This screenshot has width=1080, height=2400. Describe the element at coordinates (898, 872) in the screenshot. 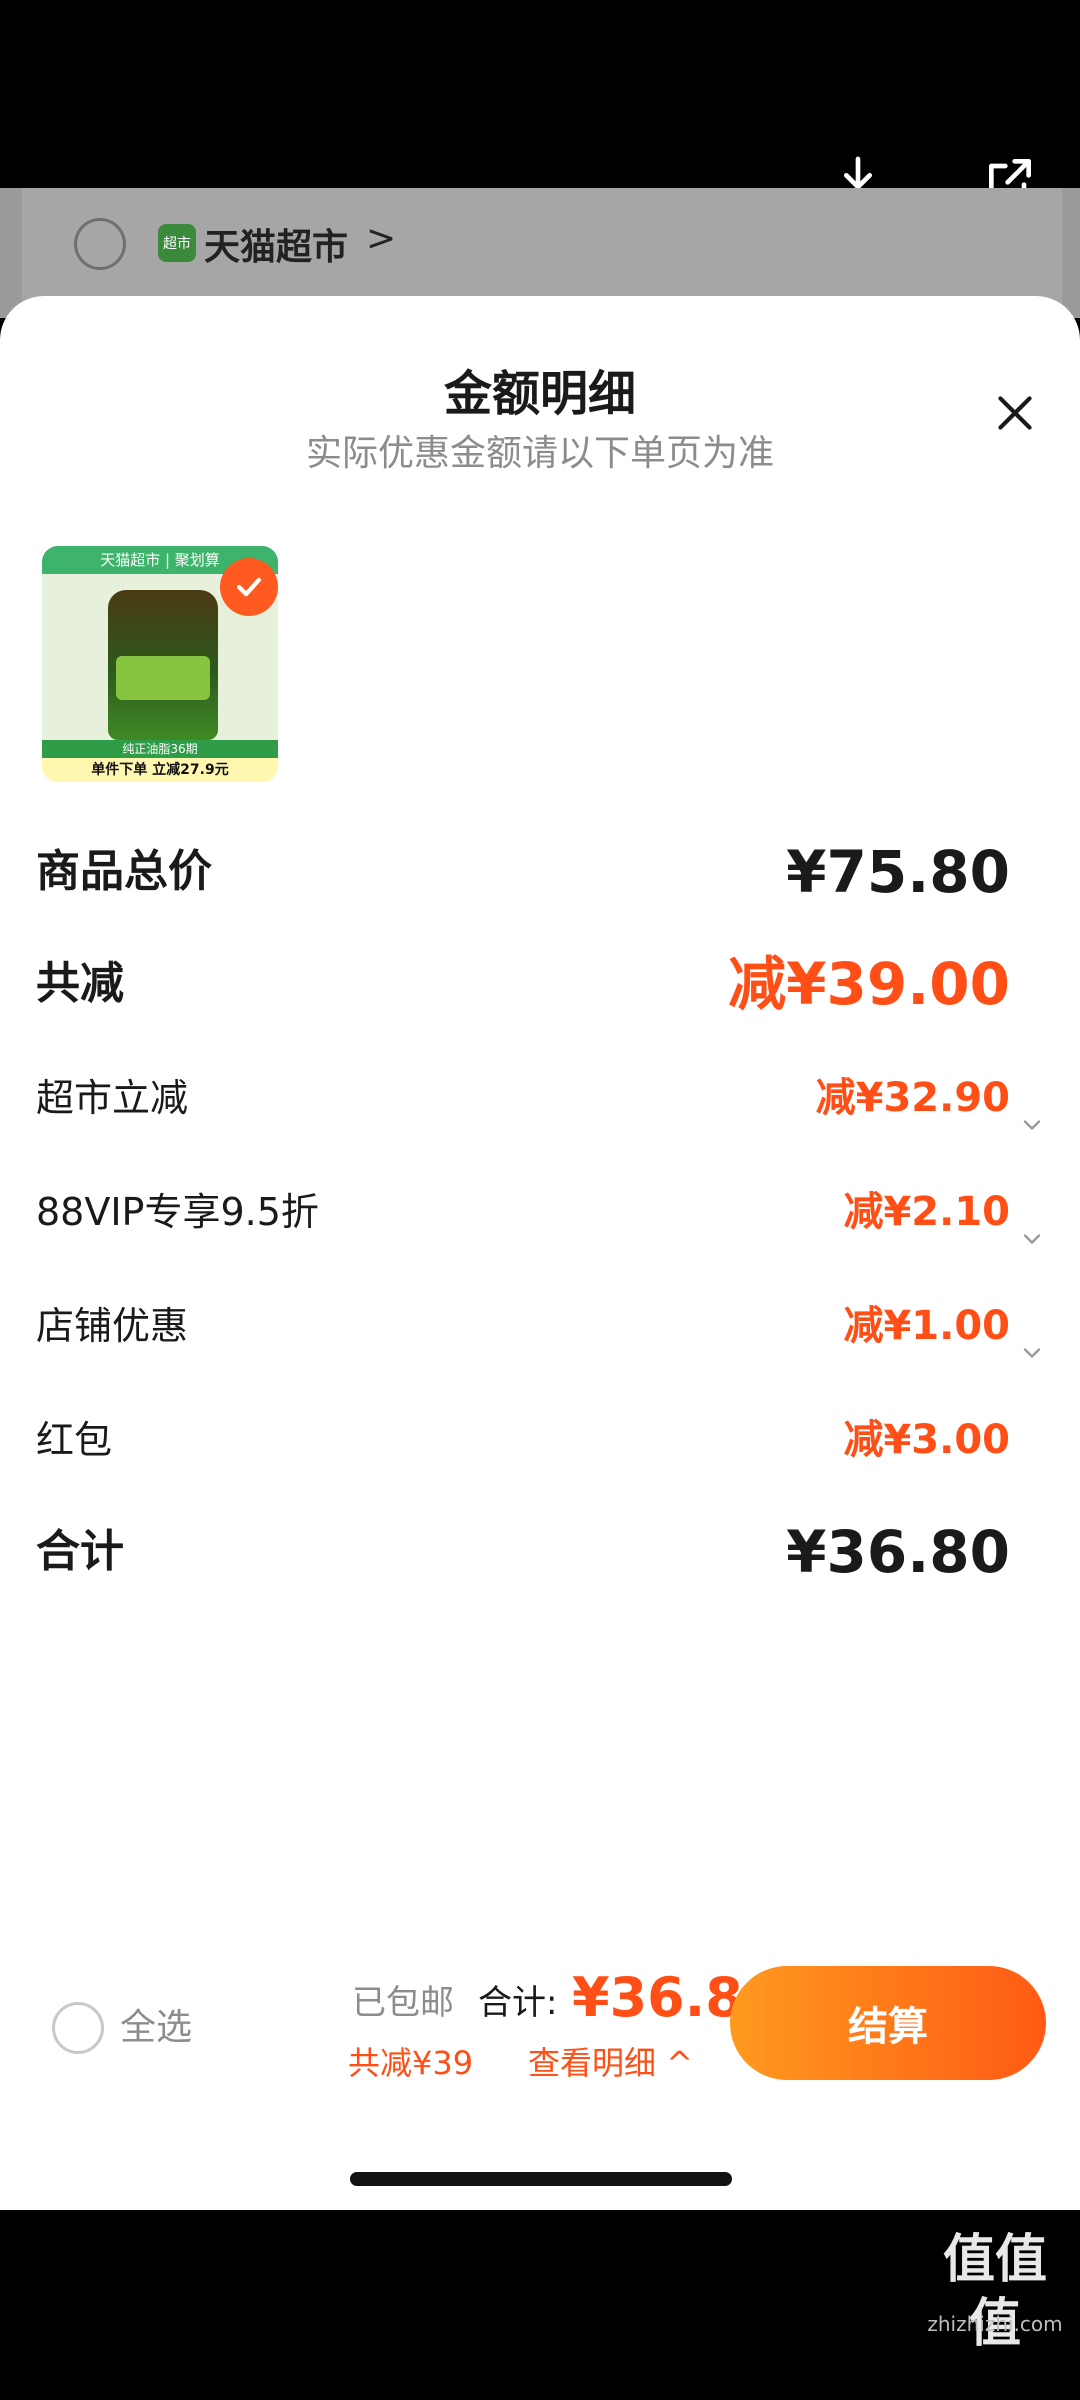

I see `subtotal-value: ¥75.80` at that location.